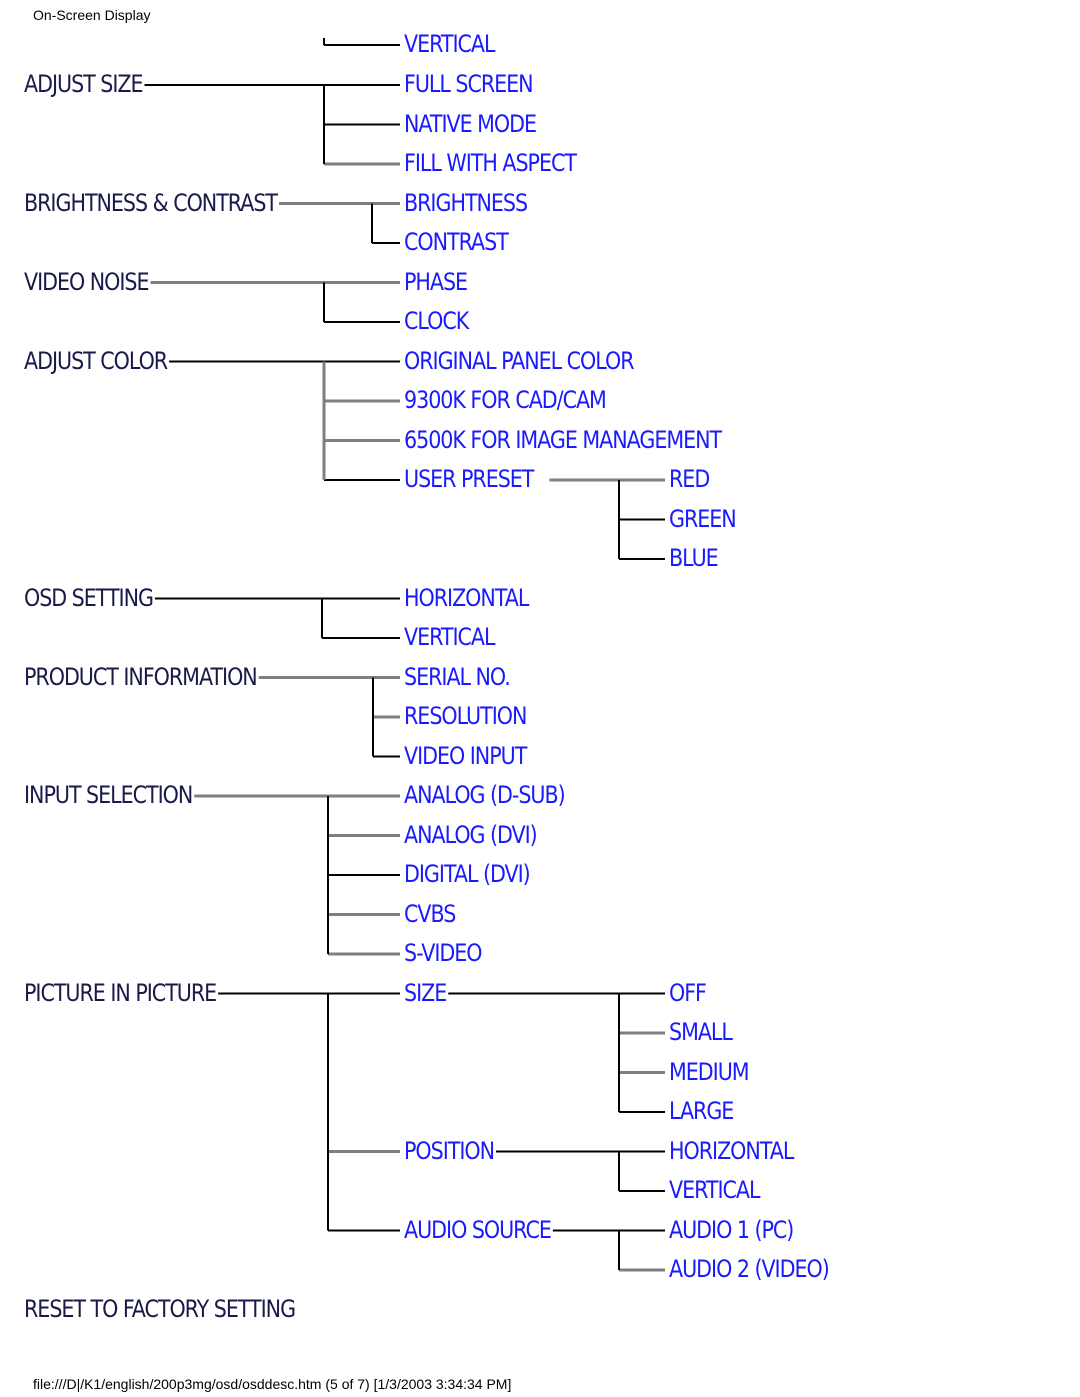 This screenshot has width=1080, height=1397. Describe the element at coordinates (141, 676) in the screenshot. I see `menu-product-information: PRODUCT INFORMATION` at that location.